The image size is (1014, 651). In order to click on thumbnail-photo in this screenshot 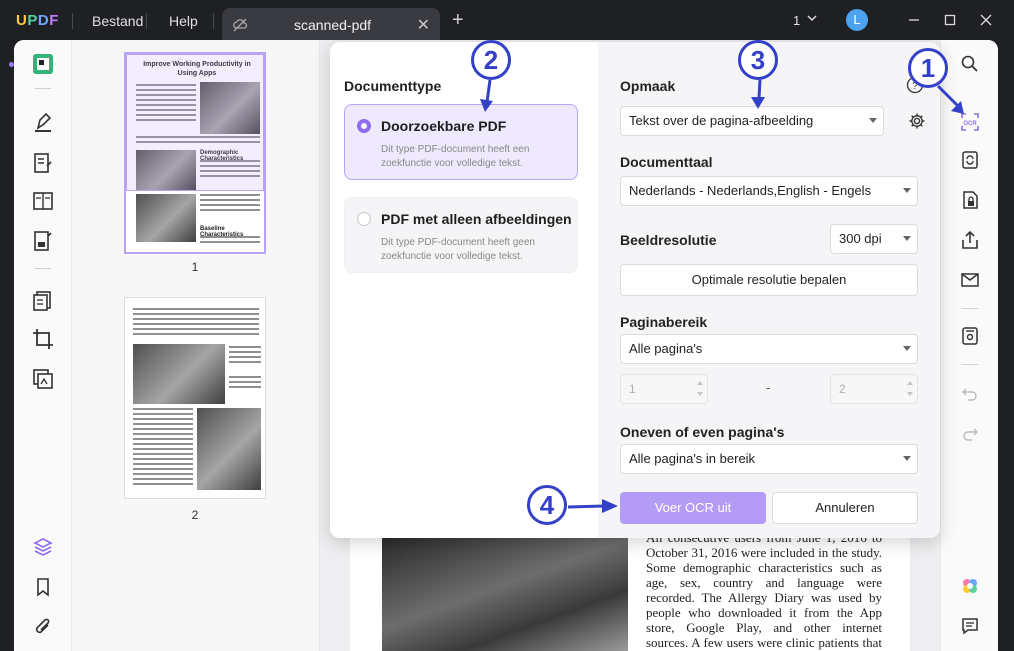, I will do `click(229, 449)`.